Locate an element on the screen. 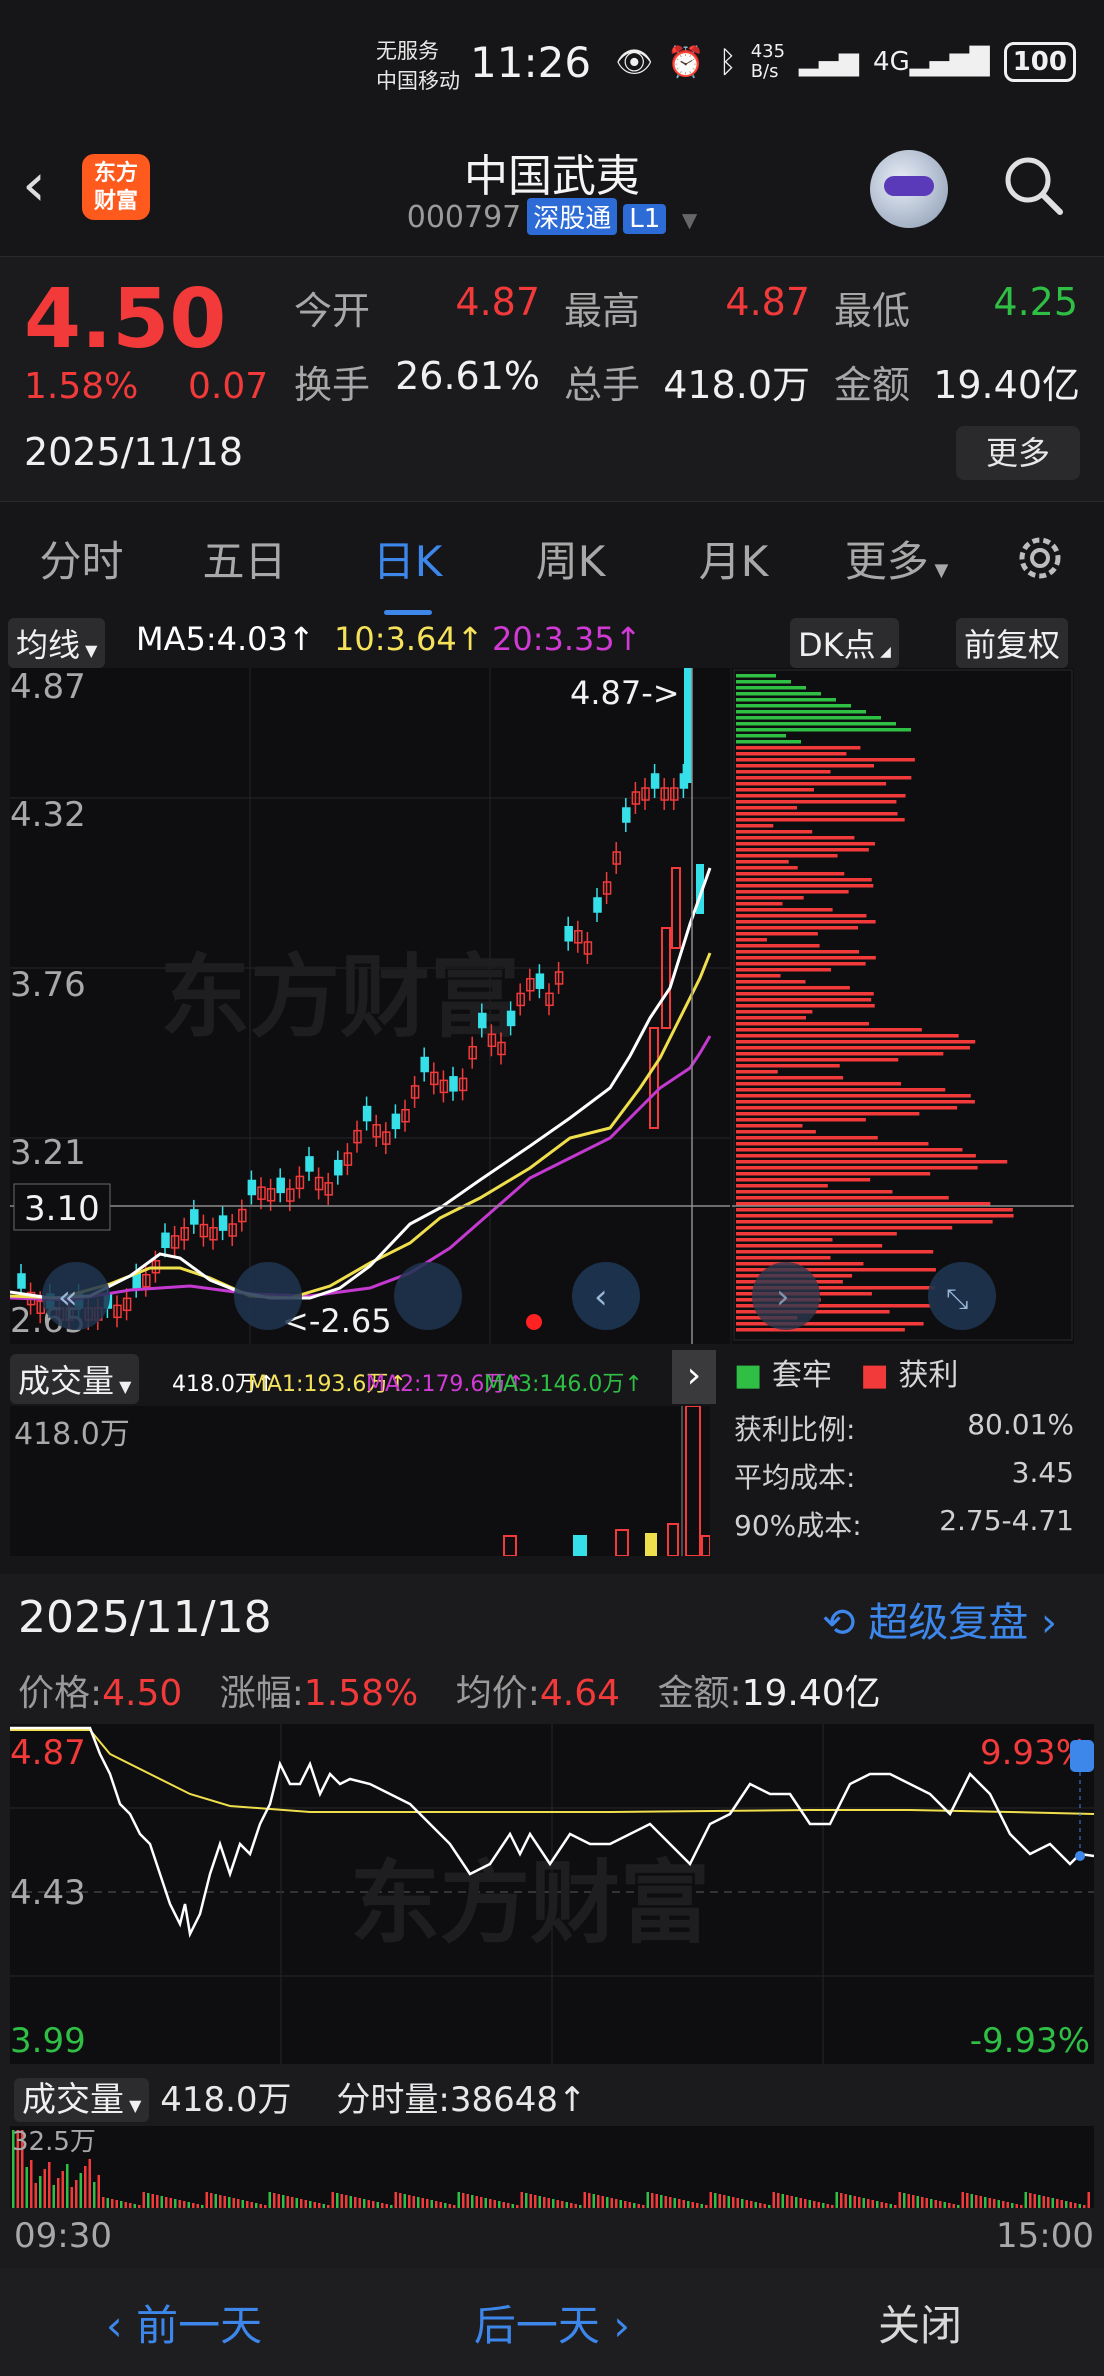 The height and width of the screenshot is (2376, 1104). tab-five-day: 五日 is located at coordinates (244, 558).